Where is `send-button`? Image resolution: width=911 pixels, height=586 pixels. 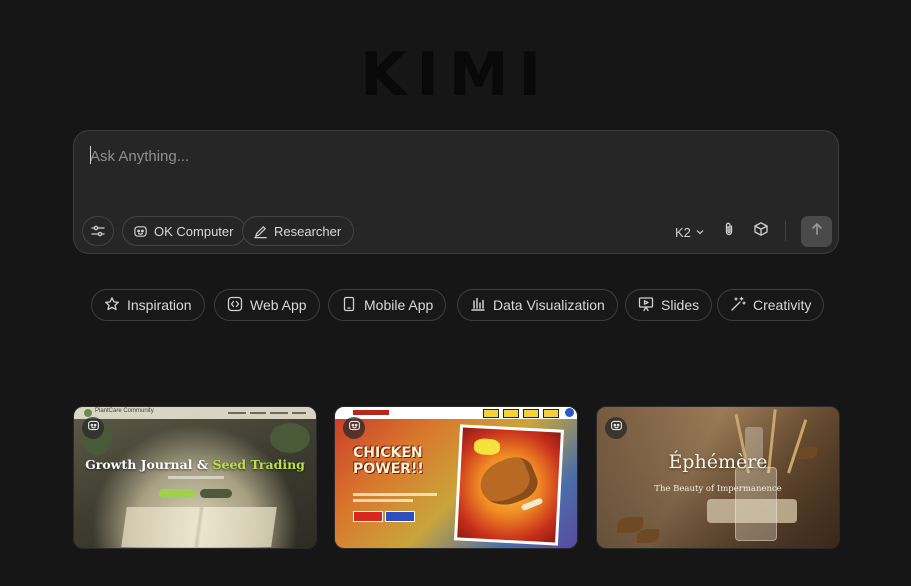
send-button is located at coordinates (816, 231).